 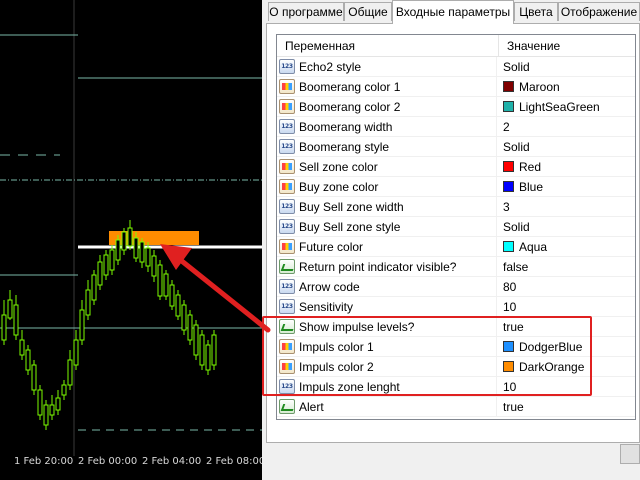 I want to click on parameter-row: Boomerang color 1 Maroon, so click(x=456, y=87).